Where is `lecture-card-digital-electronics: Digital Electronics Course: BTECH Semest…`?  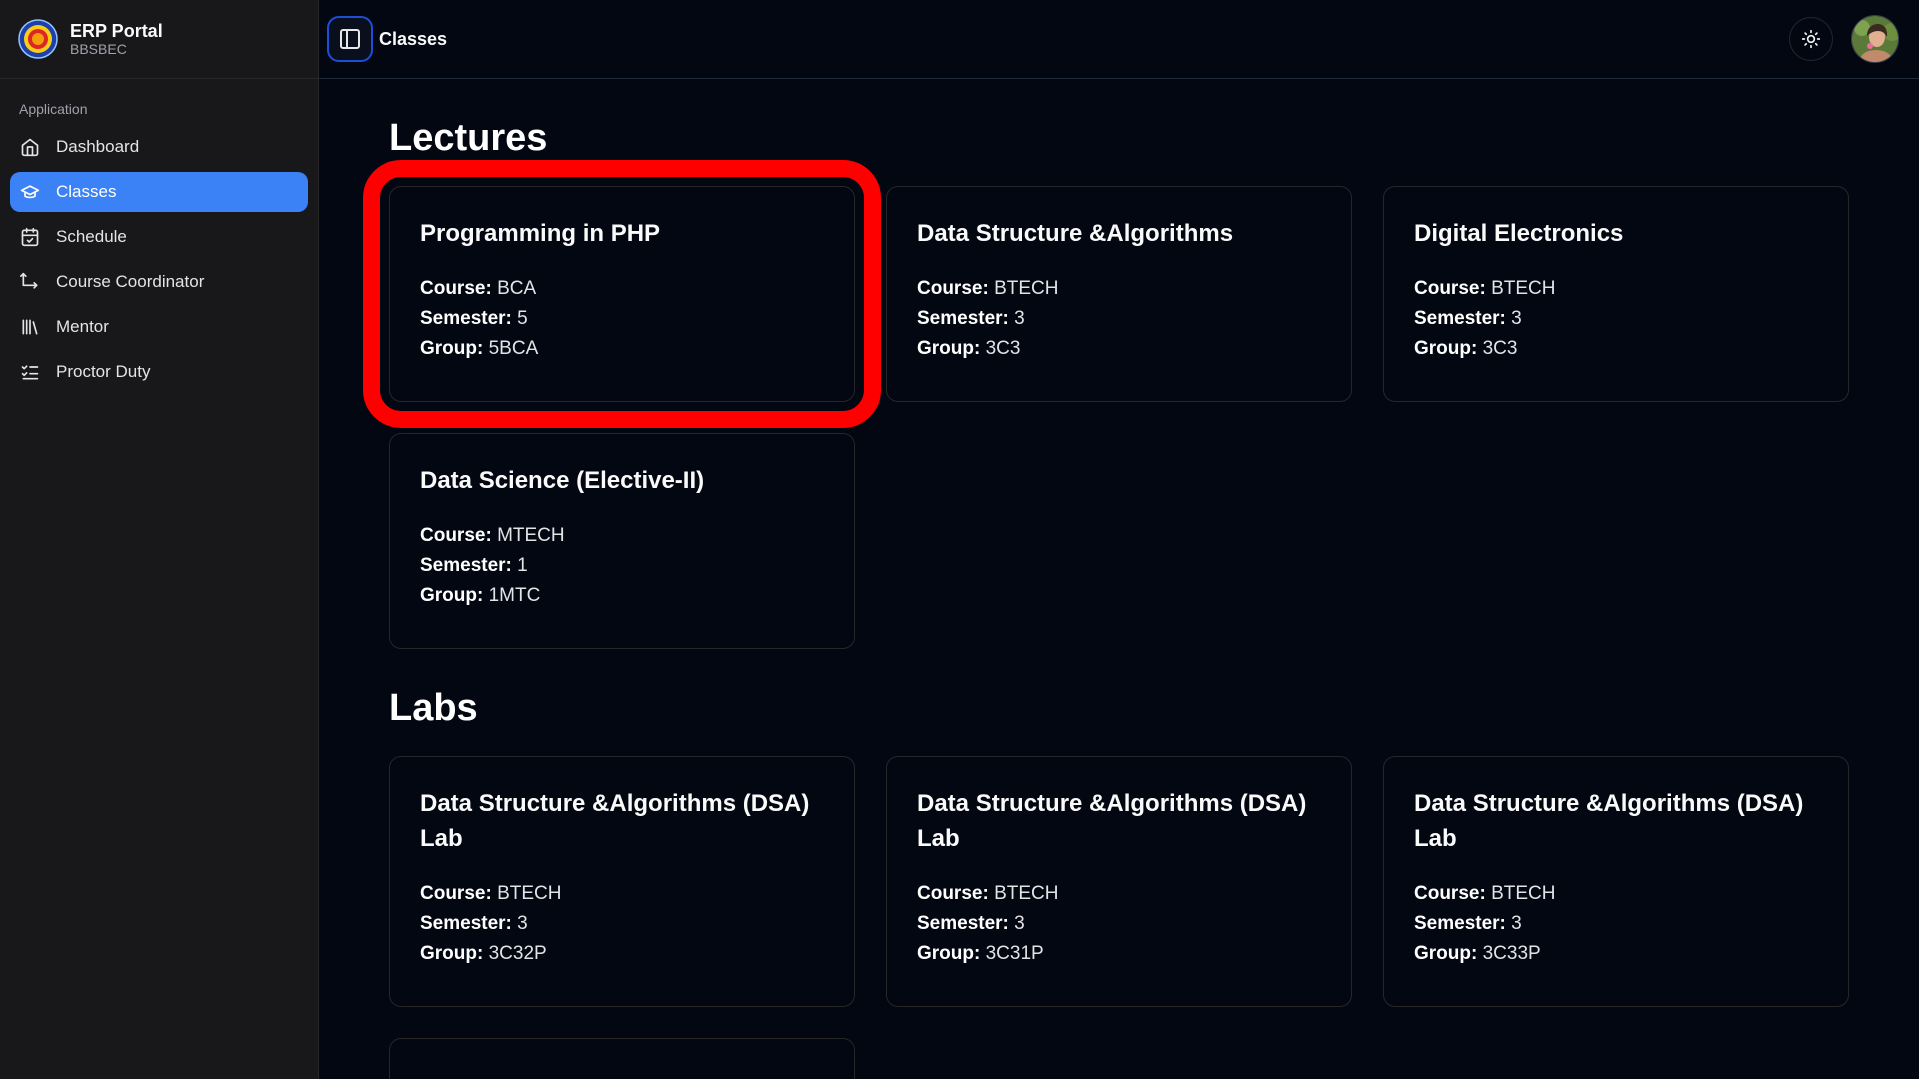 lecture-card-digital-electronics: Digital Electronics Course: BTECH Semest… is located at coordinates (1616, 294).